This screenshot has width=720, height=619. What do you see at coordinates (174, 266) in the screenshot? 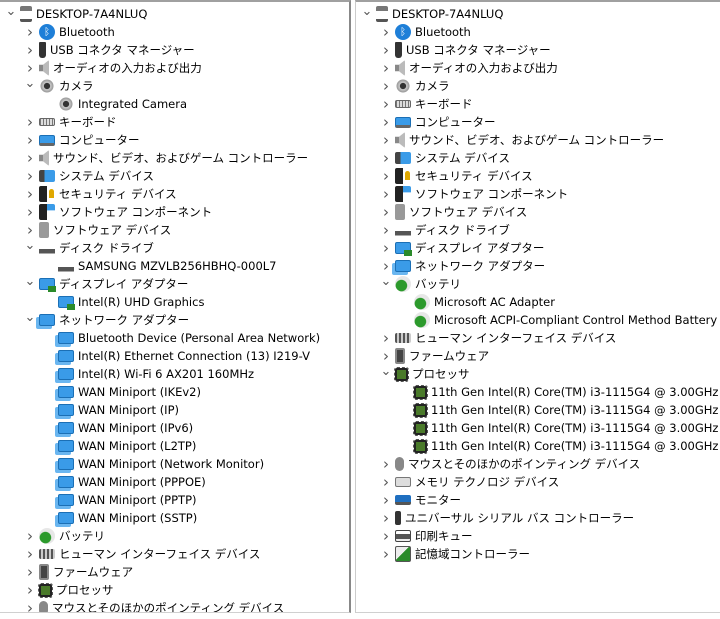
I see `tree-item: SAMSUNG MZVLB256HBHQ-000L7` at bounding box center [174, 266].